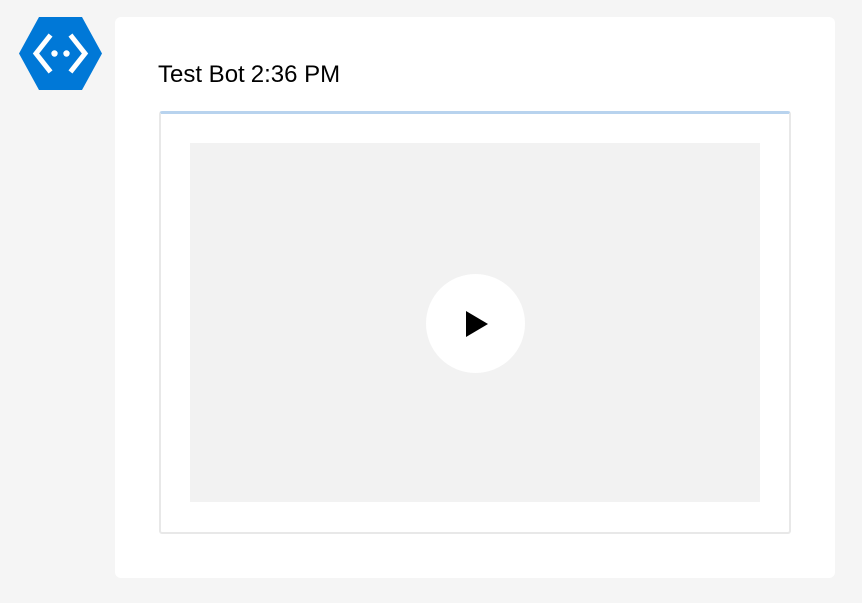 The image size is (862, 603). What do you see at coordinates (201, 74) in the screenshot?
I see `sender-name: Test Bot` at bounding box center [201, 74].